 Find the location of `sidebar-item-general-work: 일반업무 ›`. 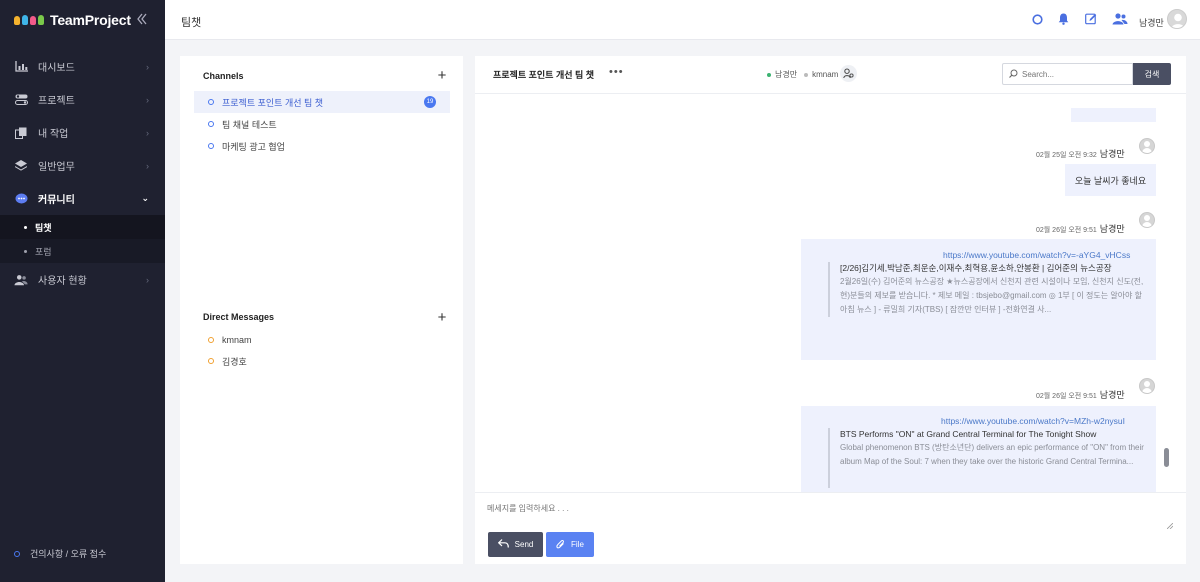

sidebar-item-general-work: 일반업무 › is located at coordinates (82, 165).